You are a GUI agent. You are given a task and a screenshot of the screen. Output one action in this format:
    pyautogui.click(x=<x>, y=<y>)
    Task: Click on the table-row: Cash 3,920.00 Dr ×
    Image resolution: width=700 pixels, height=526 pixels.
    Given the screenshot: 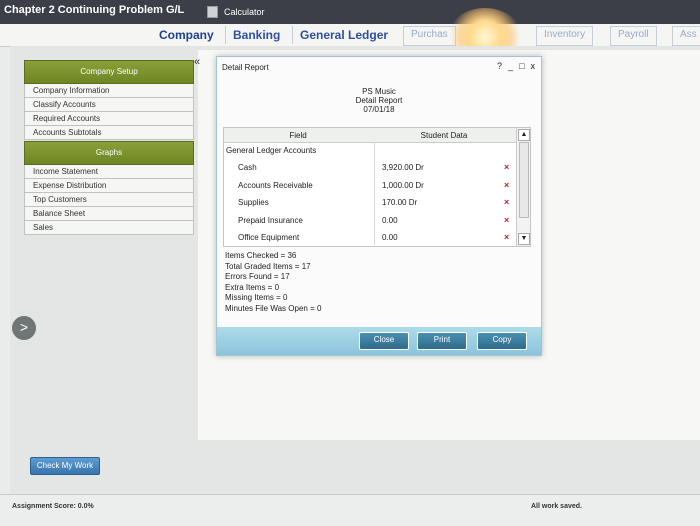 What is the action you would take?
    pyautogui.click(x=370, y=167)
    